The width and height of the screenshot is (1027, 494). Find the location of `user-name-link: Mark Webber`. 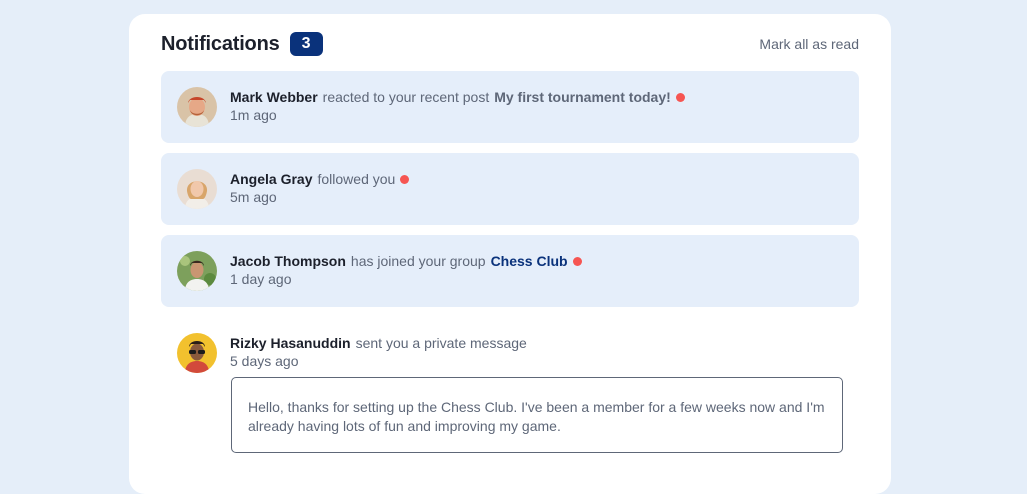

user-name-link: Mark Webber is located at coordinates (274, 97).